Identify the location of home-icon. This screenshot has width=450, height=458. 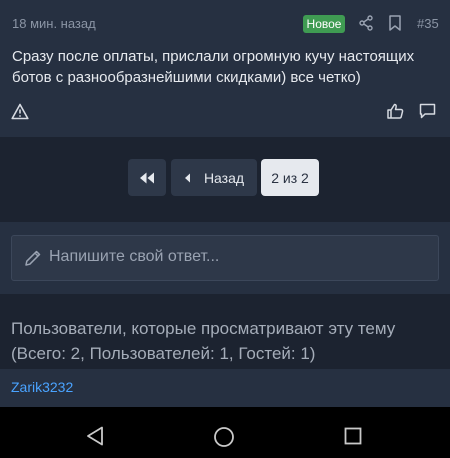
(224, 437).